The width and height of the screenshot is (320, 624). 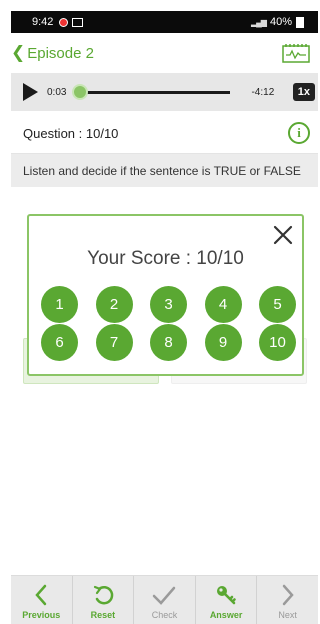 I want to click on next-button: Next, so click(x=287, y=600).